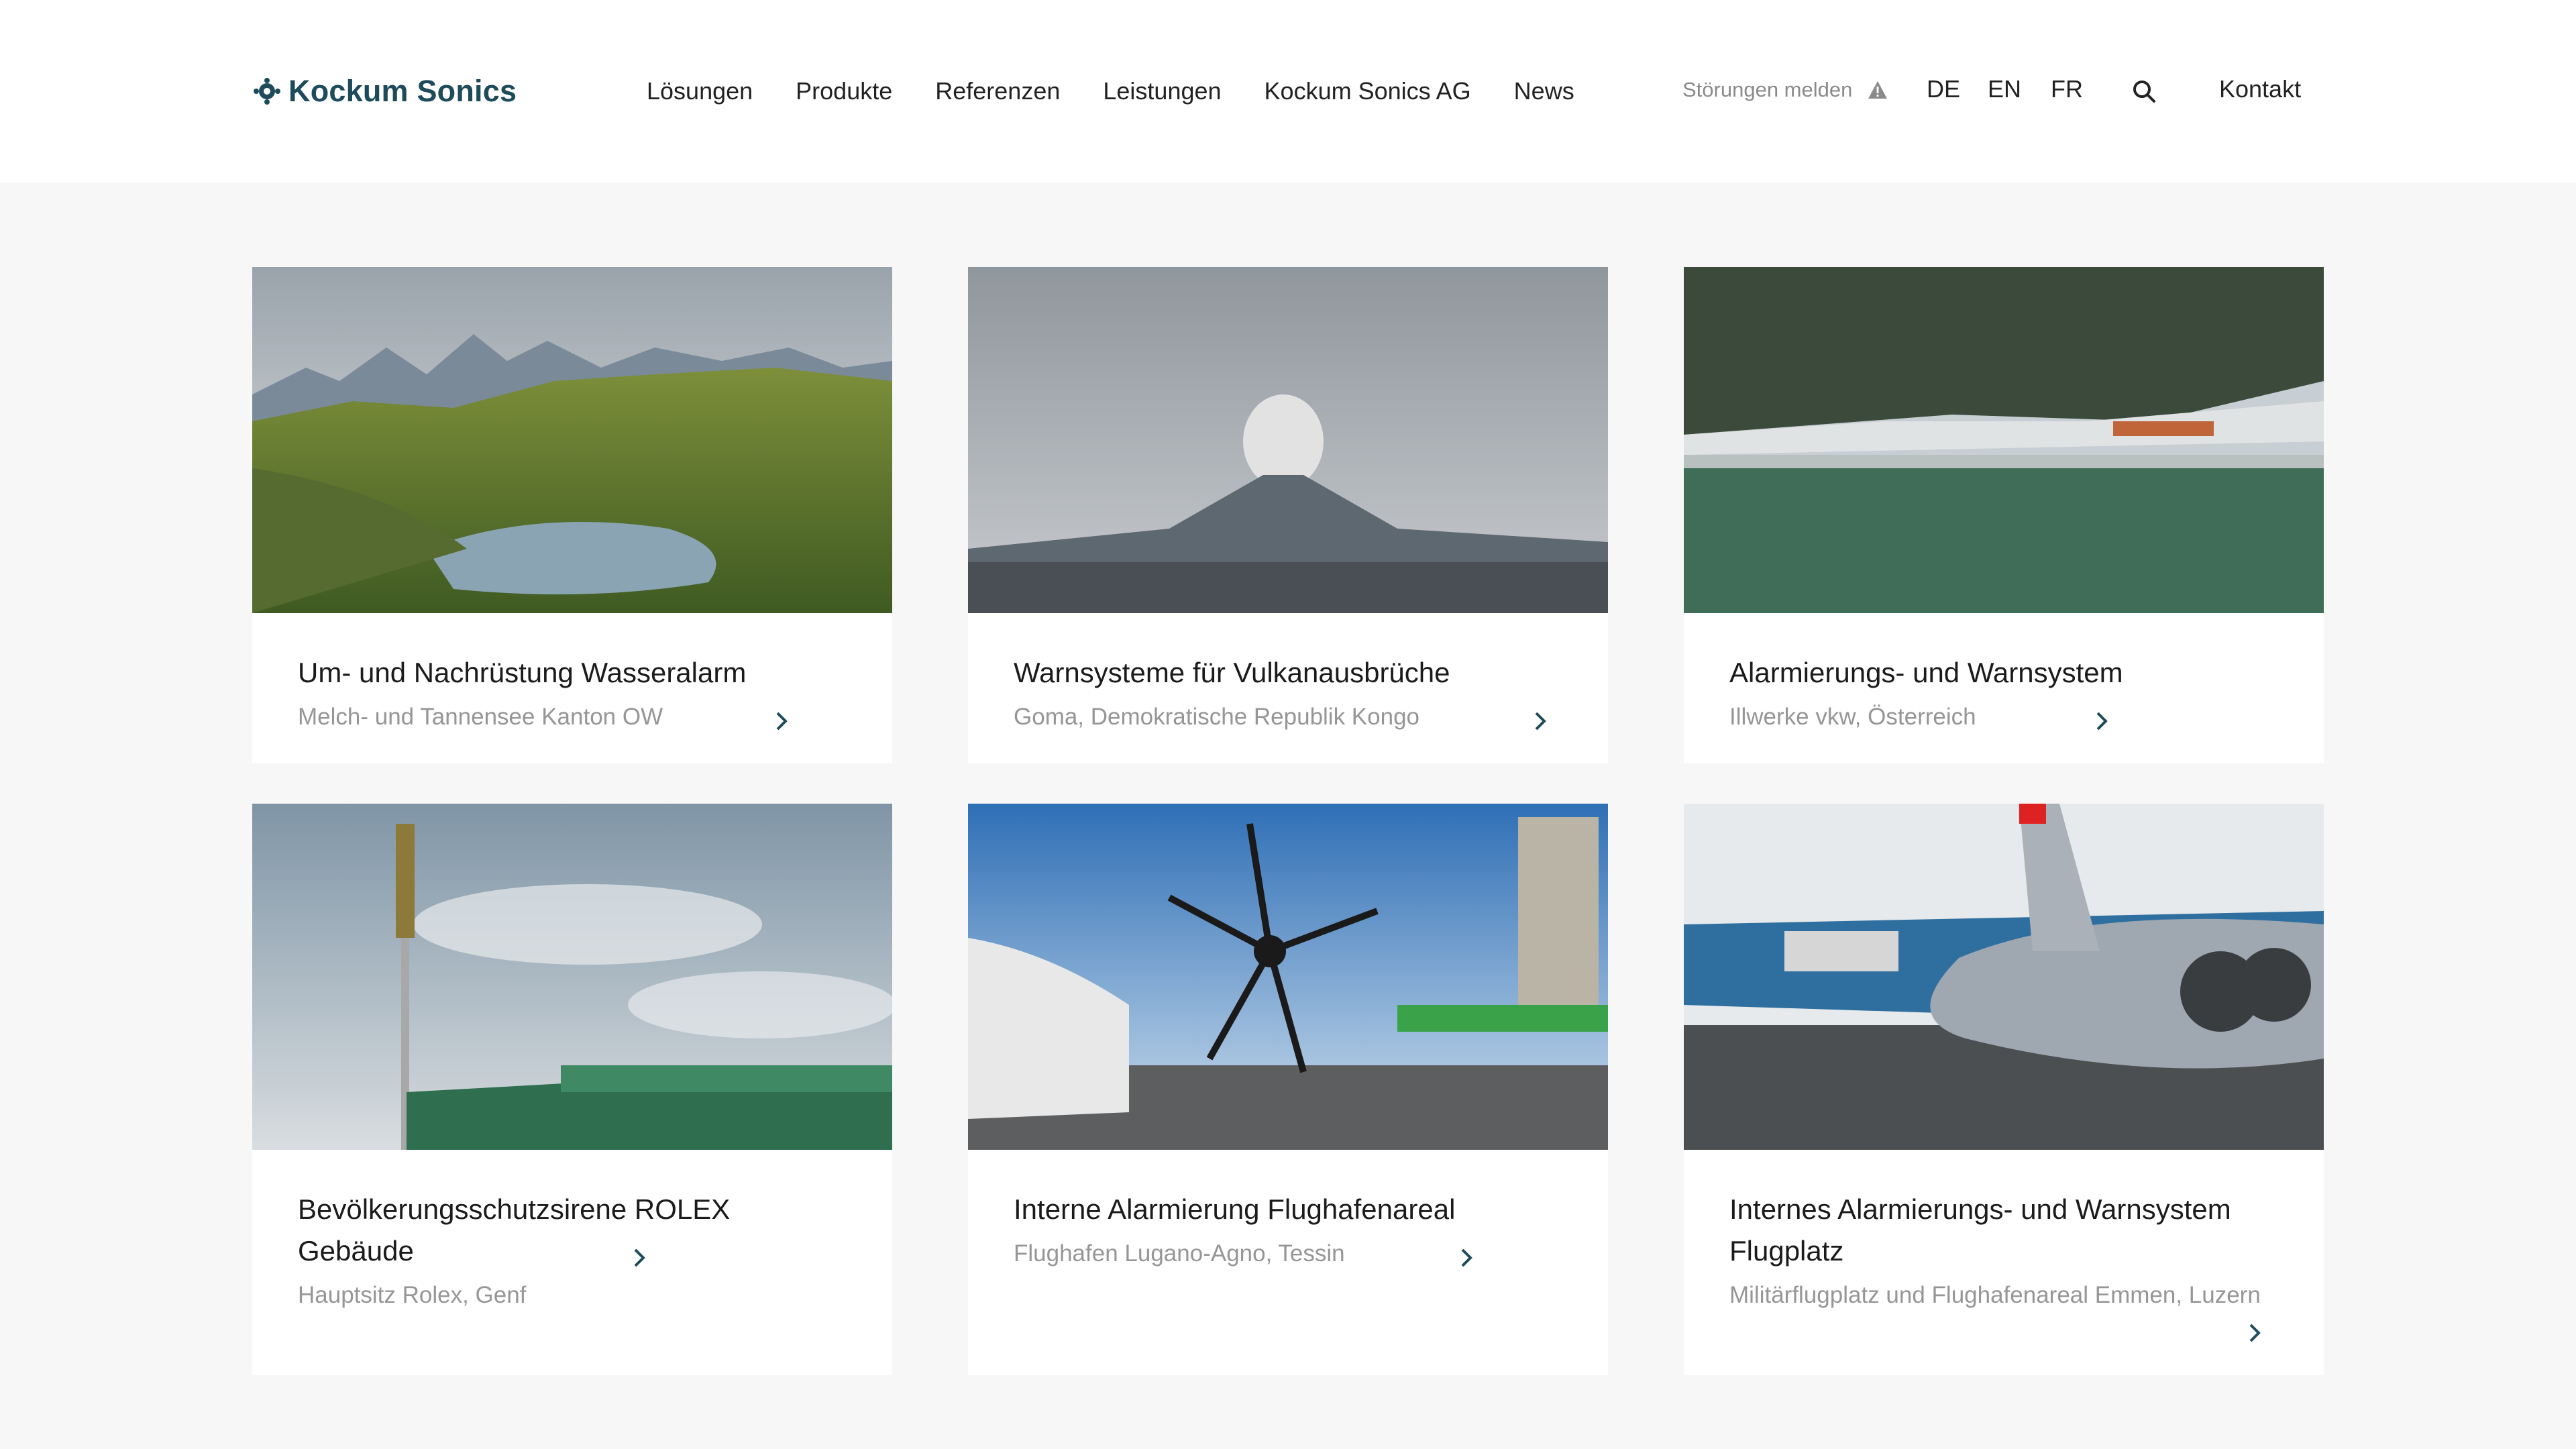 This screenshot has width=2576, height=1449. I want to click on card-subtitle: Melch- und Tannensee Kanton OW, so click(480, 717).